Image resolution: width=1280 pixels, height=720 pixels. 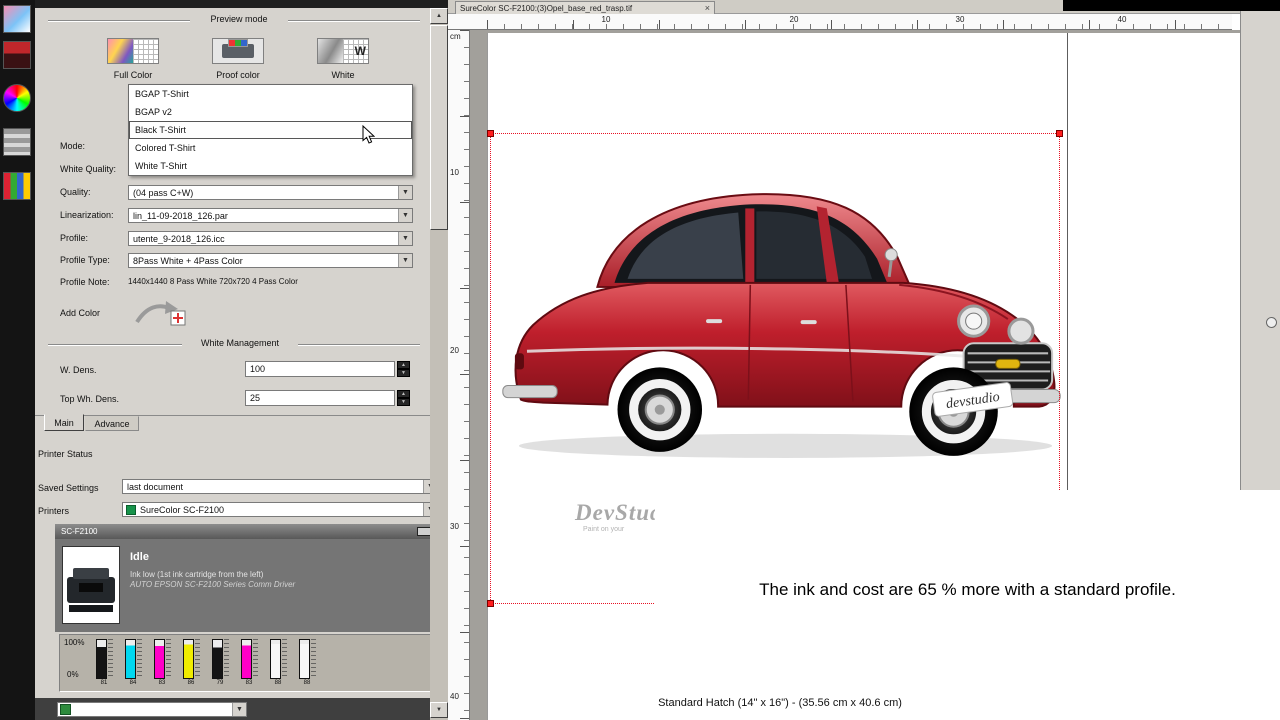 What do you see at coordinates (240, 343) in the screenshot?
I see `white-management-title: White Management` at bounding box center [240, 343].